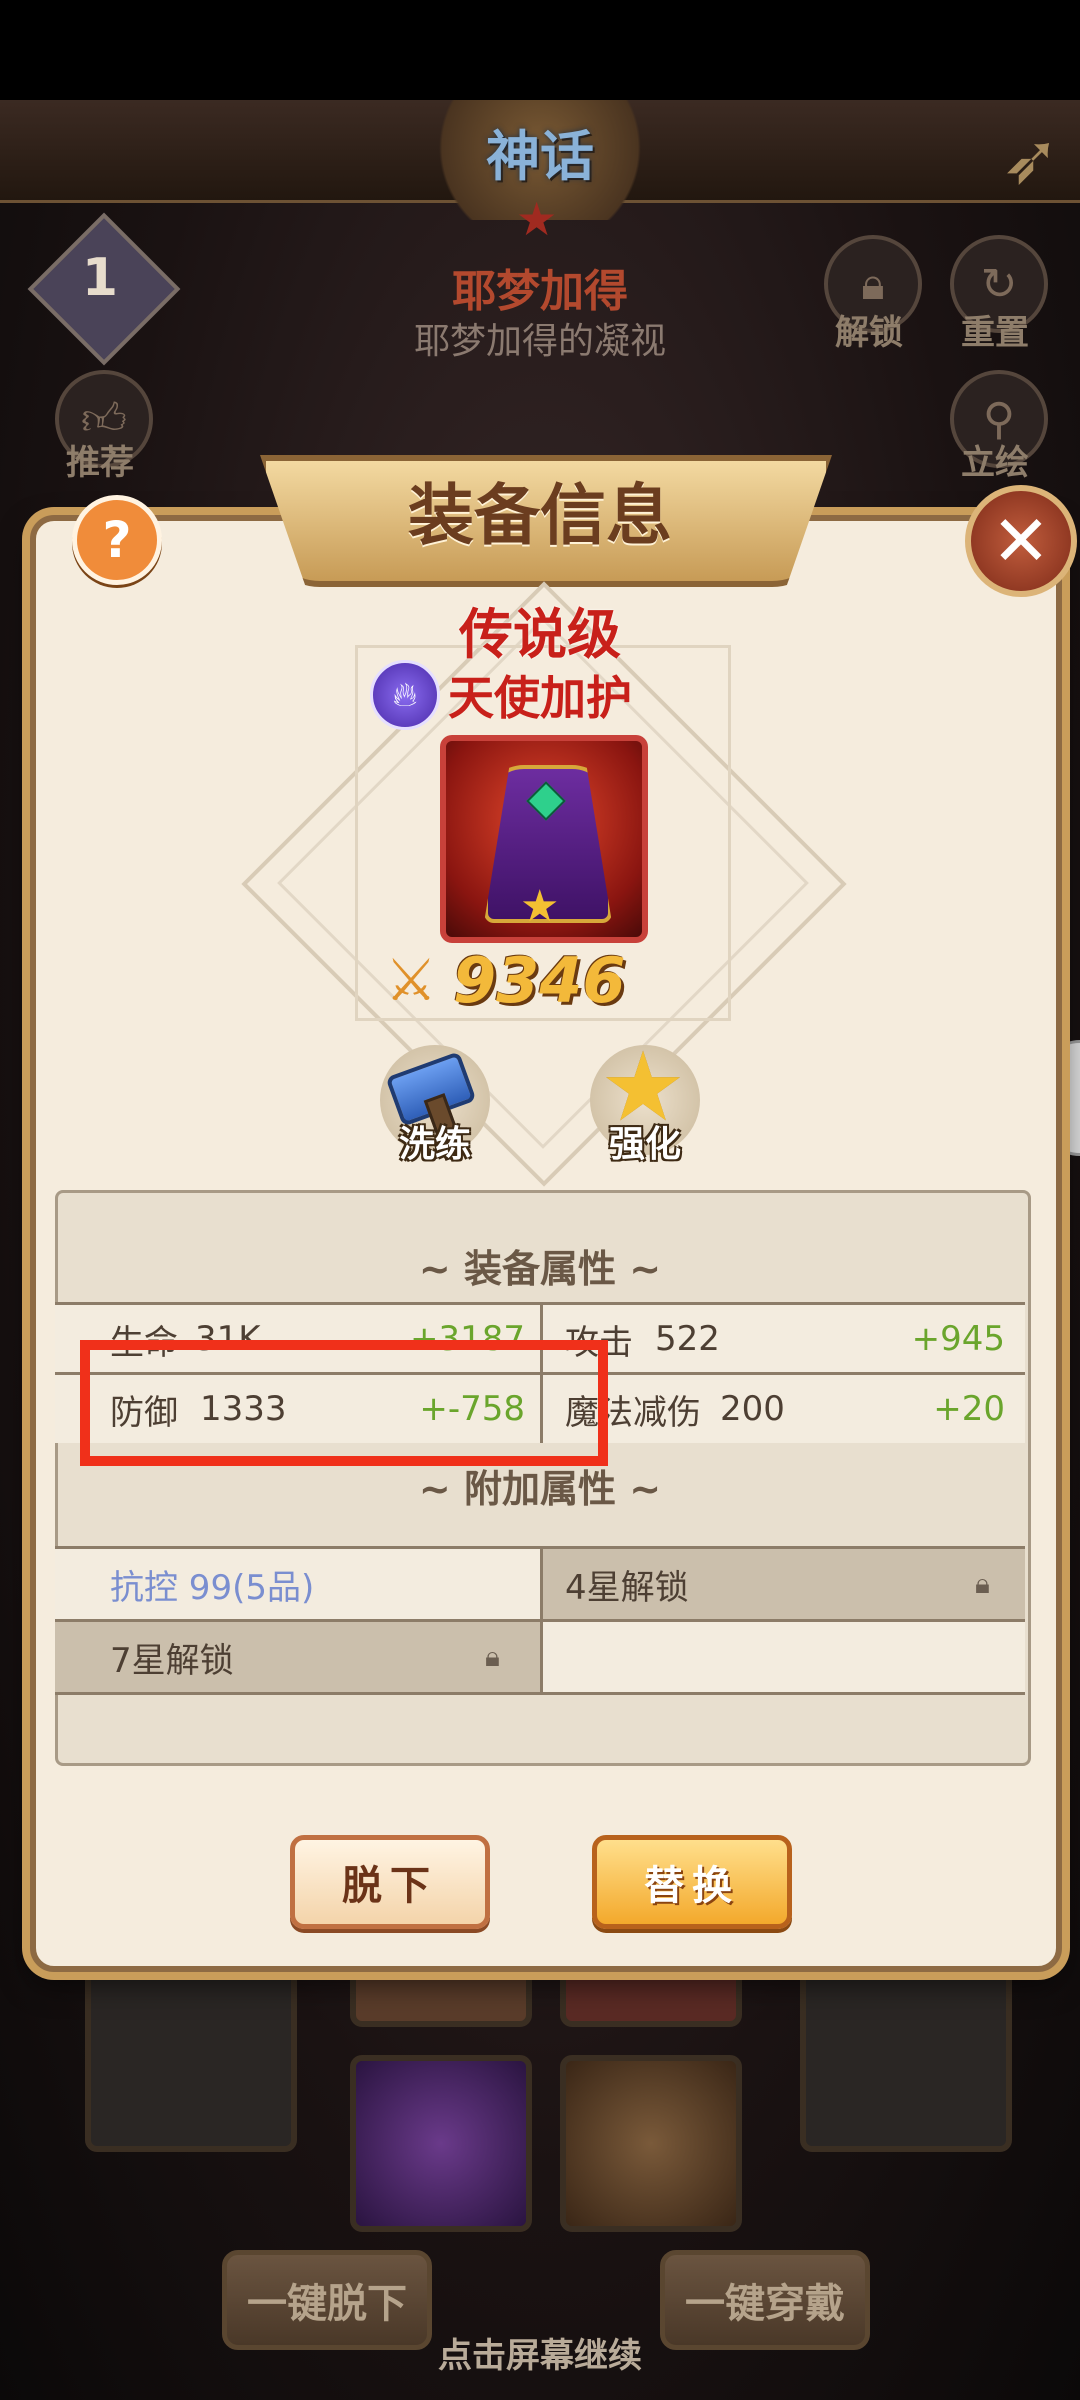 This screenshot has width=1080, height=2400. I want to click on close-button: ✕, so click(1021, 541).